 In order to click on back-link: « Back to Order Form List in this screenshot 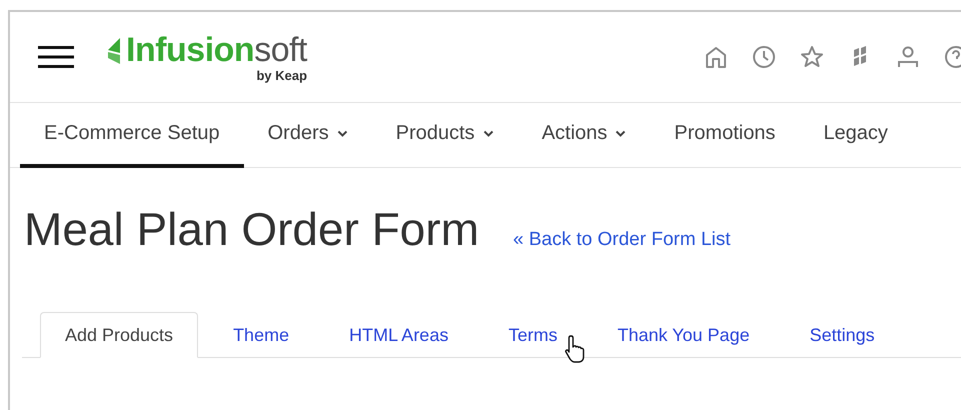, I will do `click(622, 240)`.